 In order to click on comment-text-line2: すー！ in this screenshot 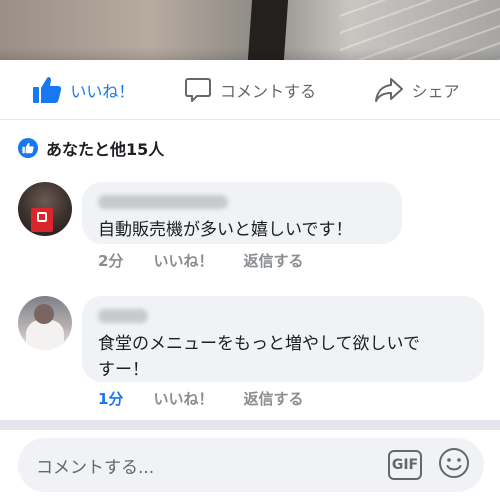, I will do `click(123, 370)`.